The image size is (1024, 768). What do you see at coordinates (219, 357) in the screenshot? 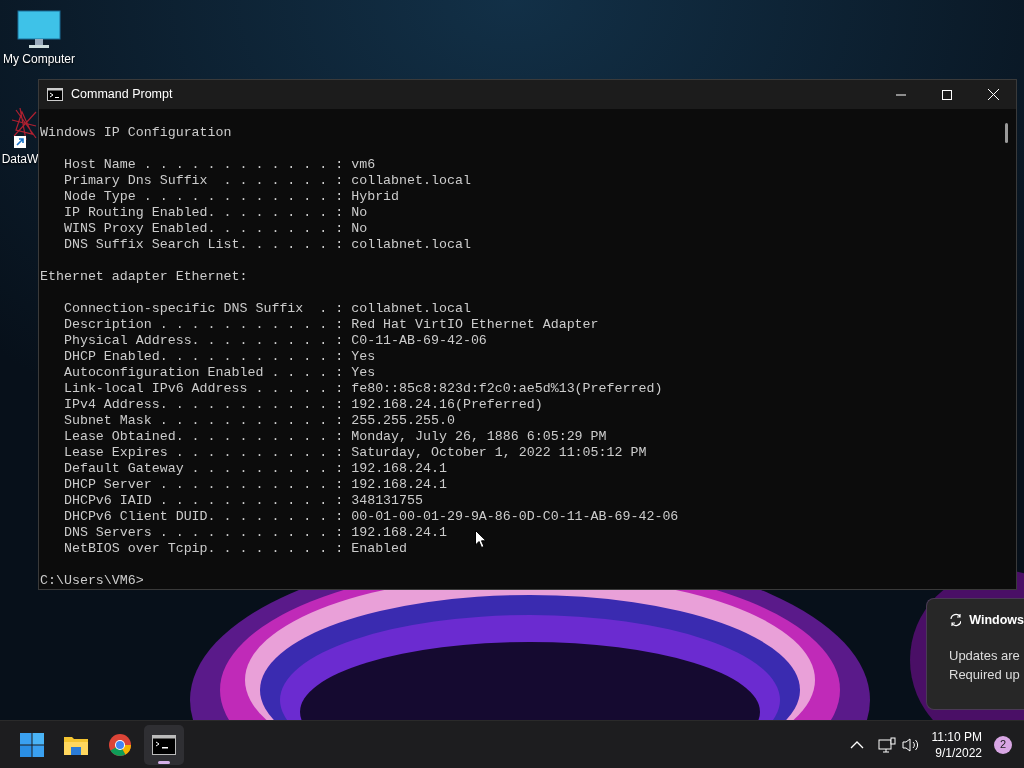
I see `console-line: DHCP Enabled. . . . . . . . . . . : Yes` at bounding box center [219, 357].